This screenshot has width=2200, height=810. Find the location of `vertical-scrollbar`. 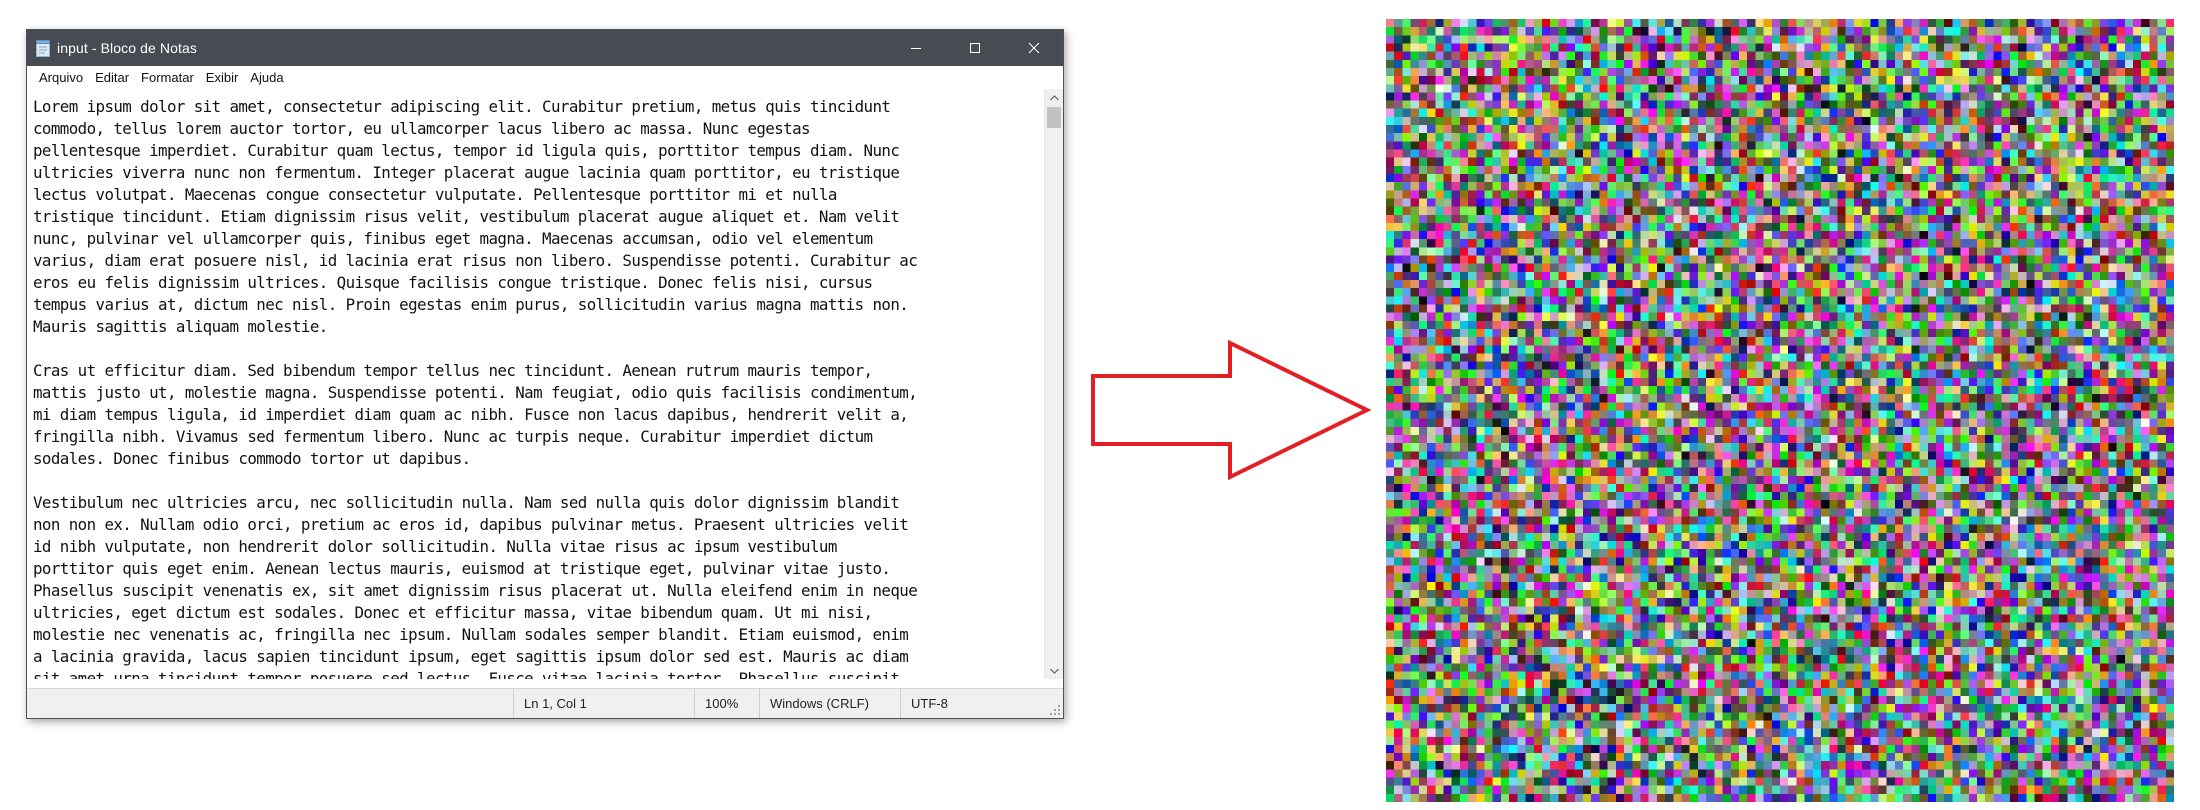

vertical-scrollbar is located at coordinates (1053, 384).